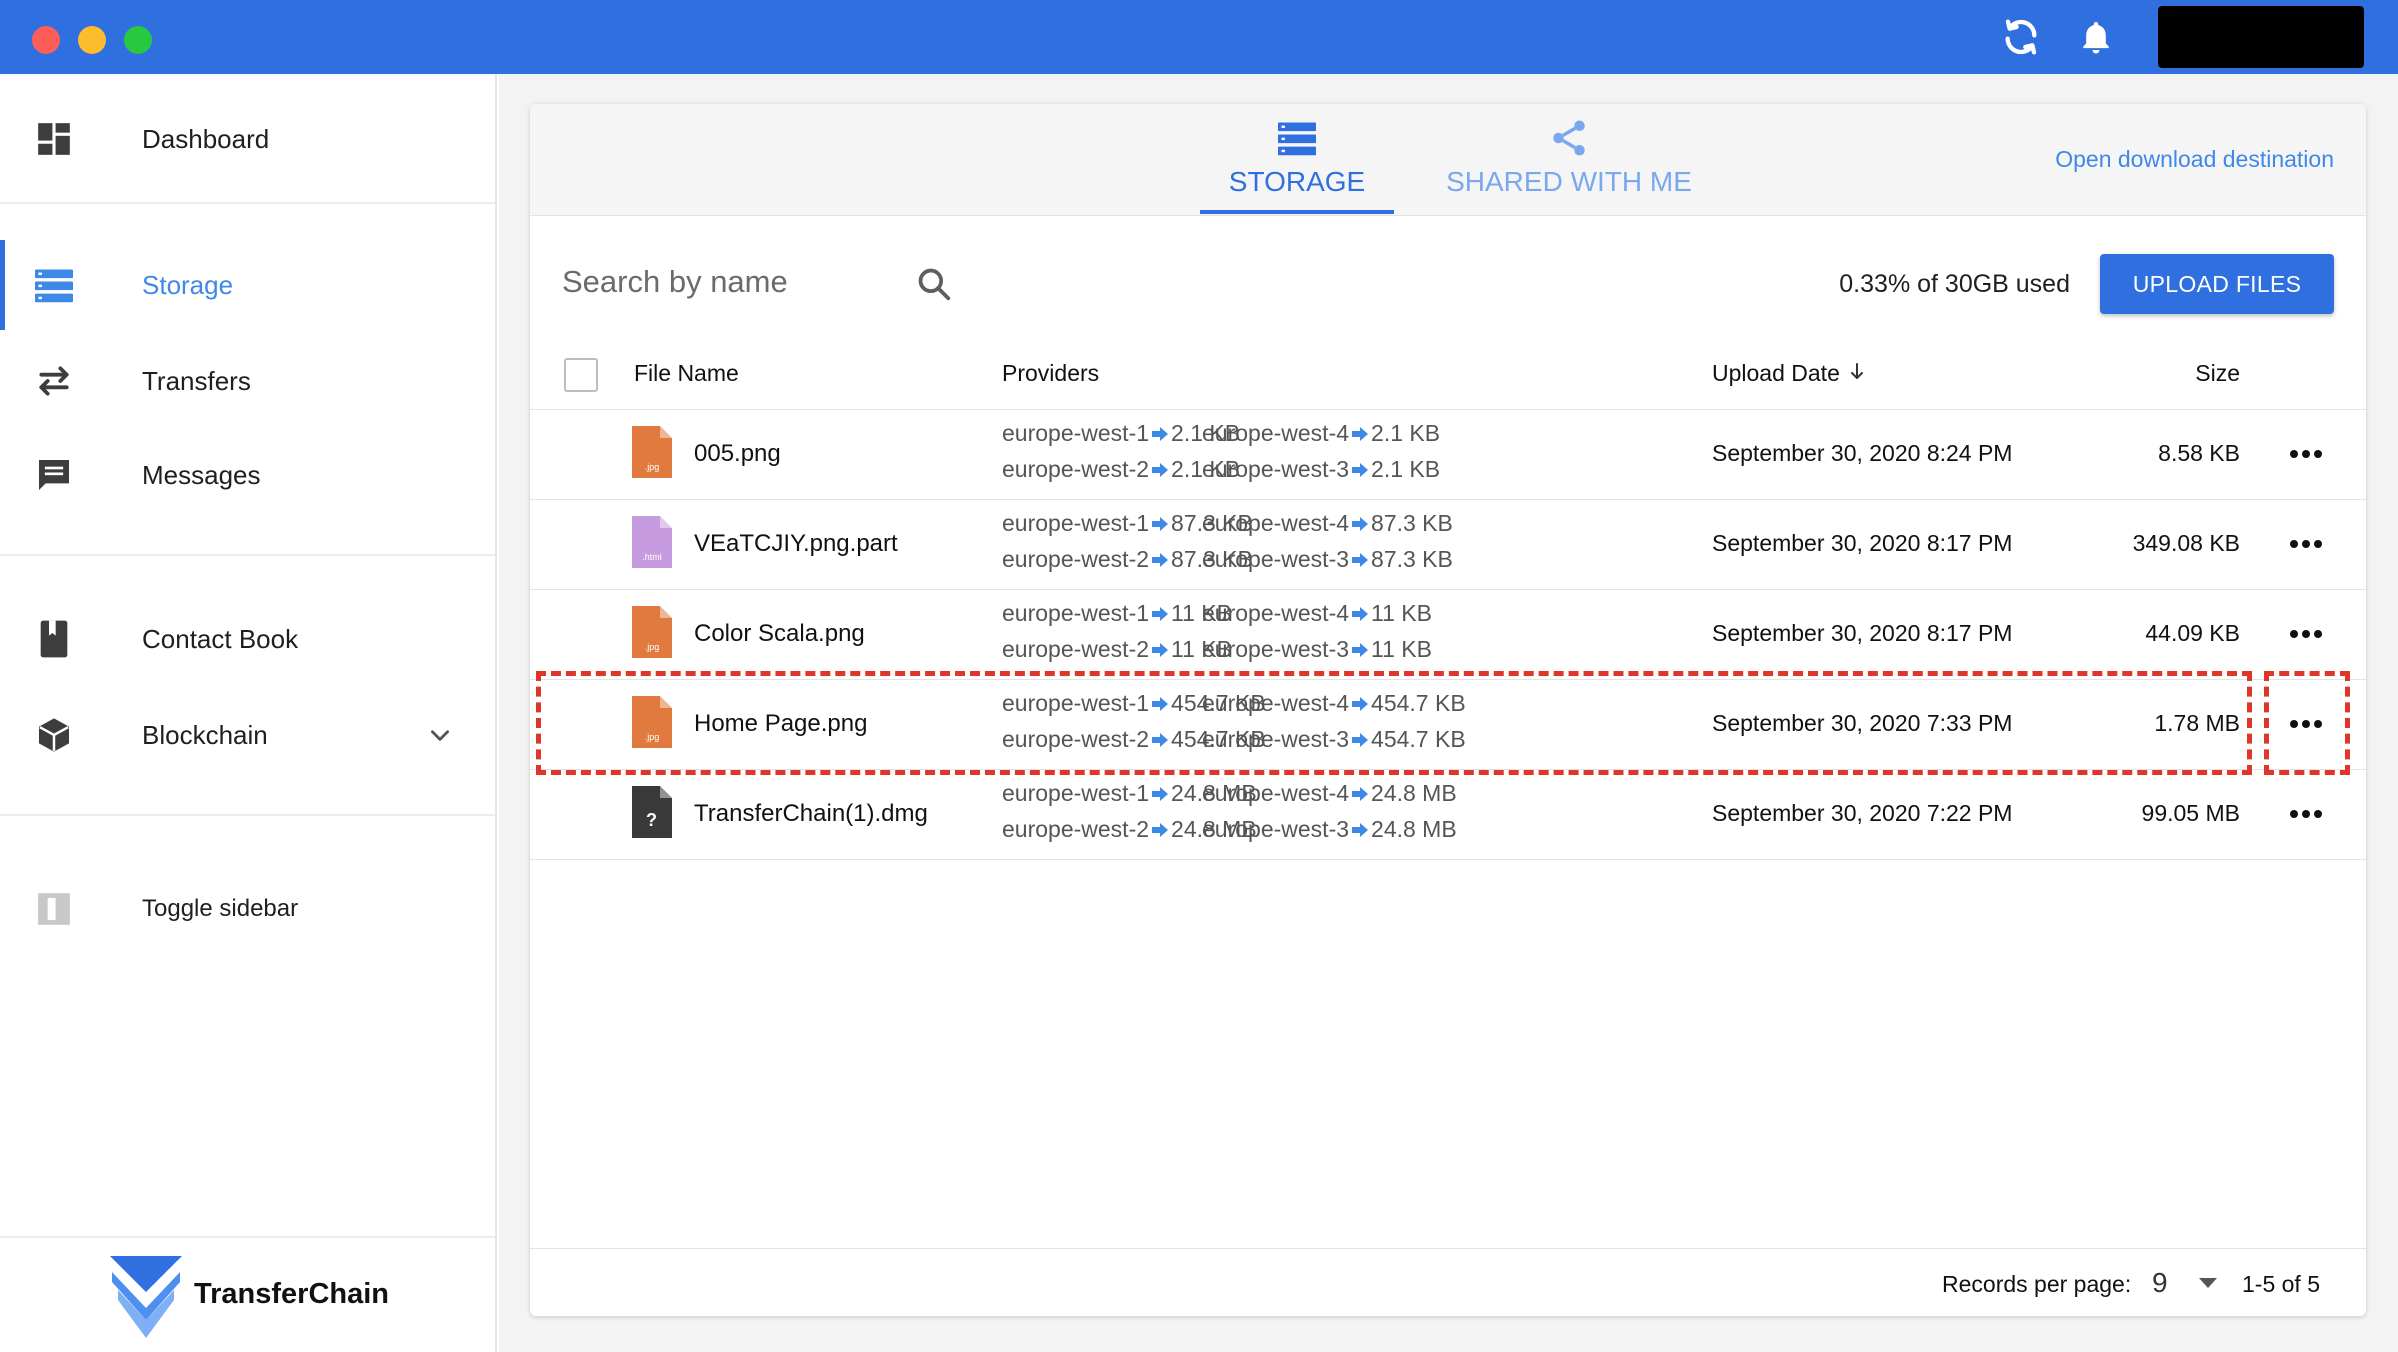  I want to click on sidebar-item-label: Toggle sidebar, so click(220, 908).